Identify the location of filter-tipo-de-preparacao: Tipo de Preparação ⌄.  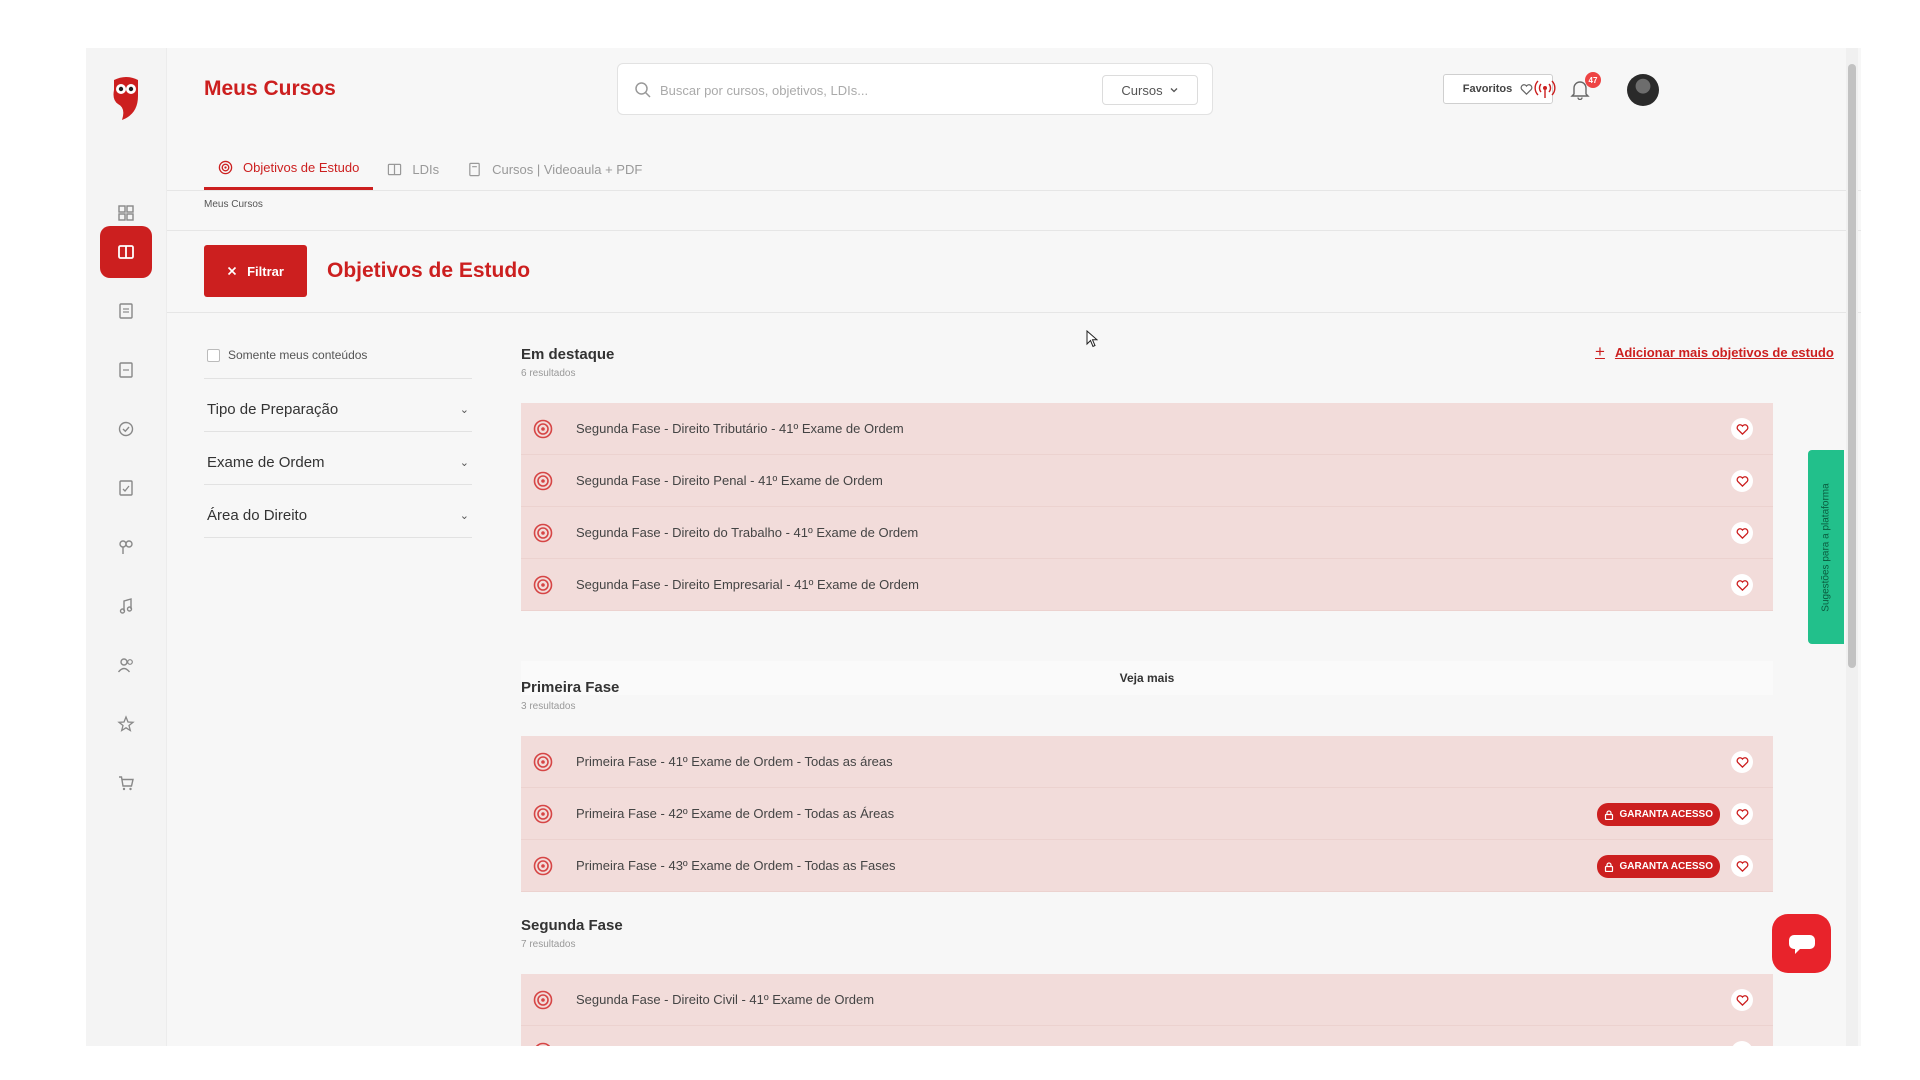
(338, 409).